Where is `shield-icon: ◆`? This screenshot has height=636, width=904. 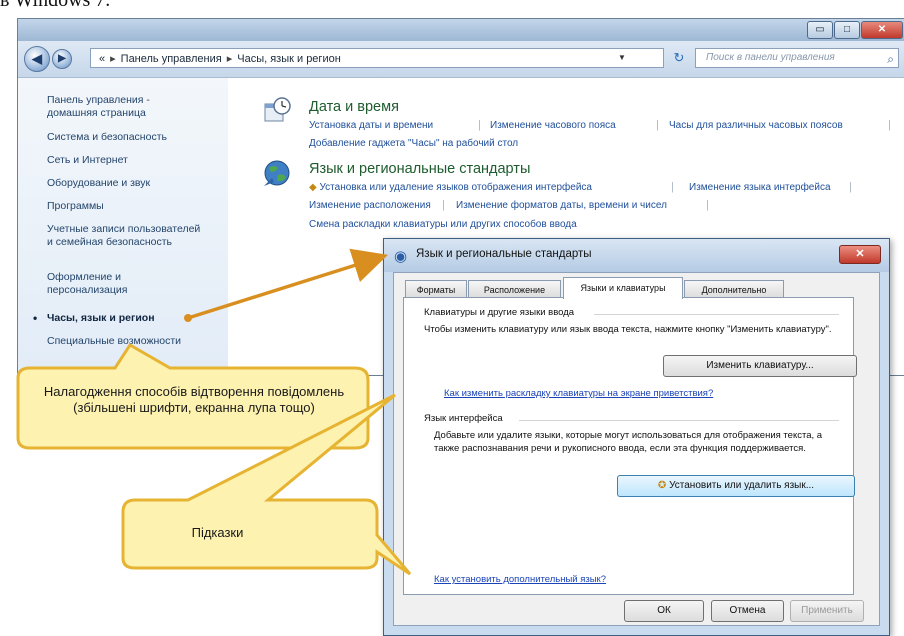
shield-icon: ◆ is located at coordinates (313, 187).